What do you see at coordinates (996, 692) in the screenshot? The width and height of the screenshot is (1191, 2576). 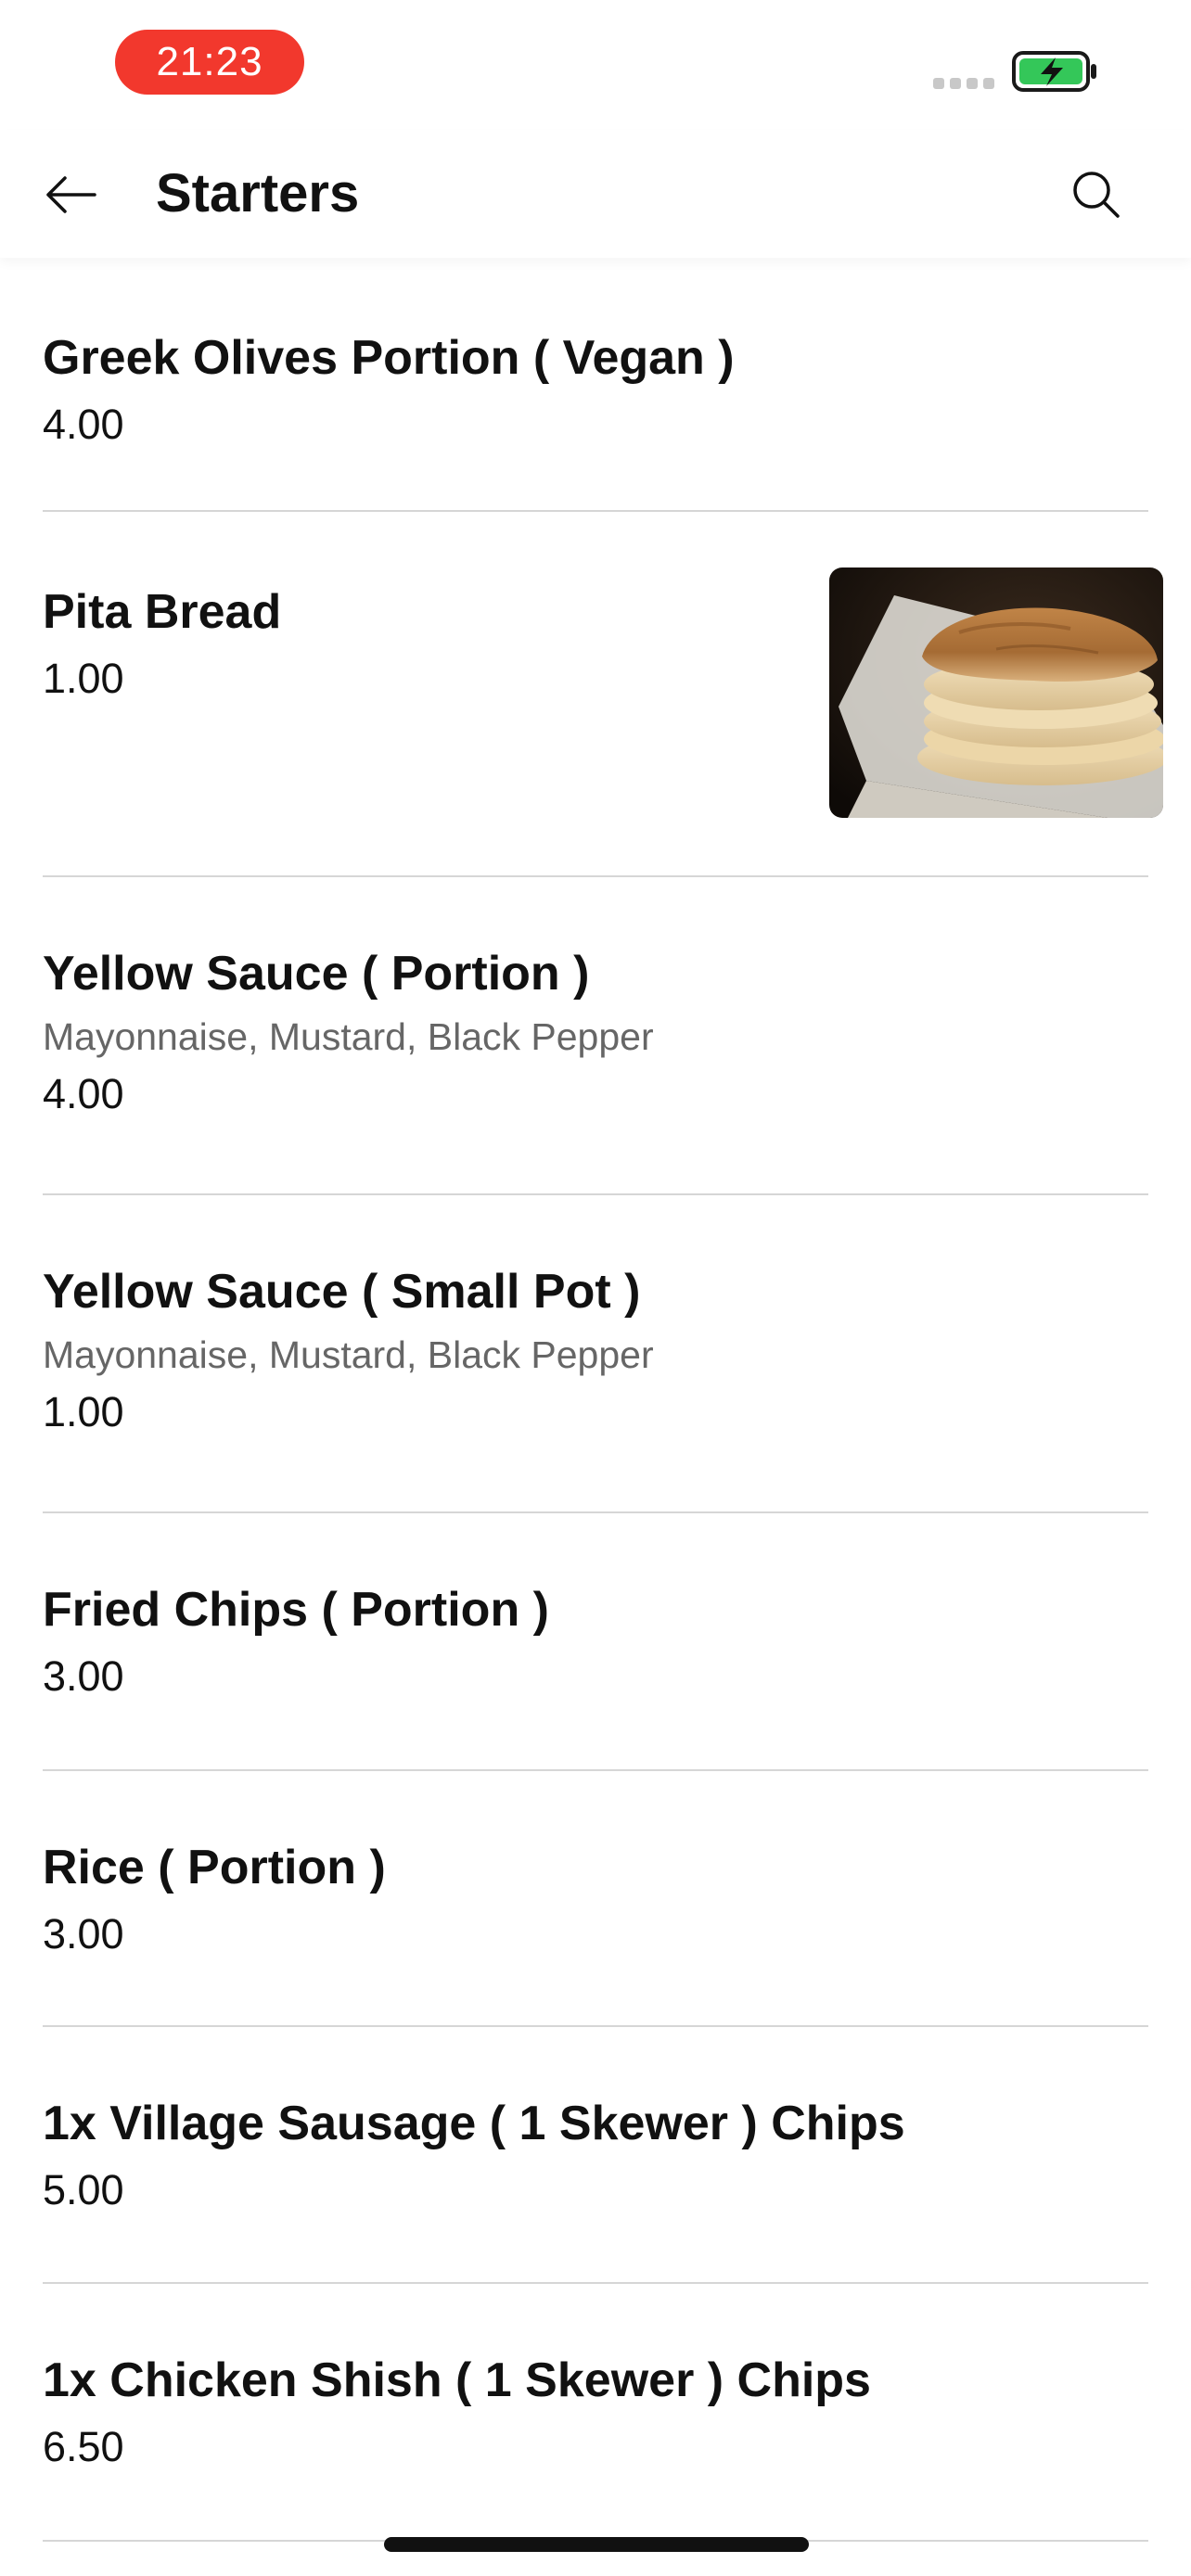 I see `pita-bread-photo` at bounding box center [996, 692].